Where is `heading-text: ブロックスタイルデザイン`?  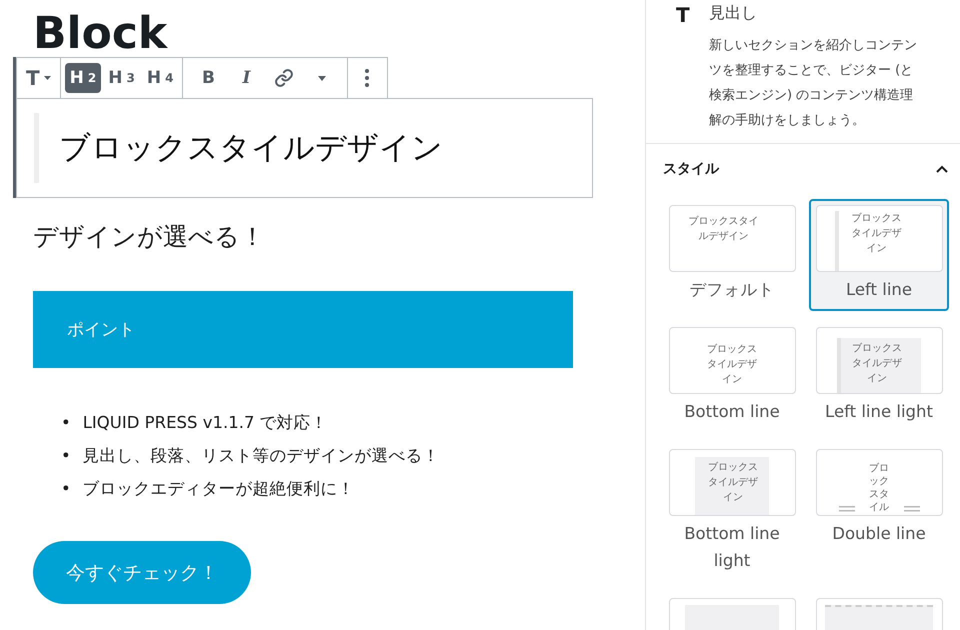
heading-text: ブロックスタイルデザイン is located at coordinates (238, 148).